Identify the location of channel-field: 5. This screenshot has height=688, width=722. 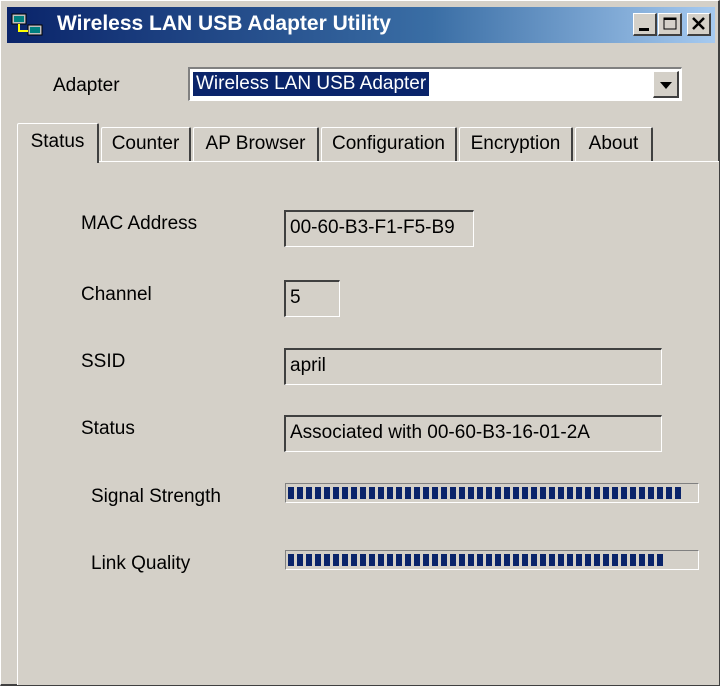
(312, 298).